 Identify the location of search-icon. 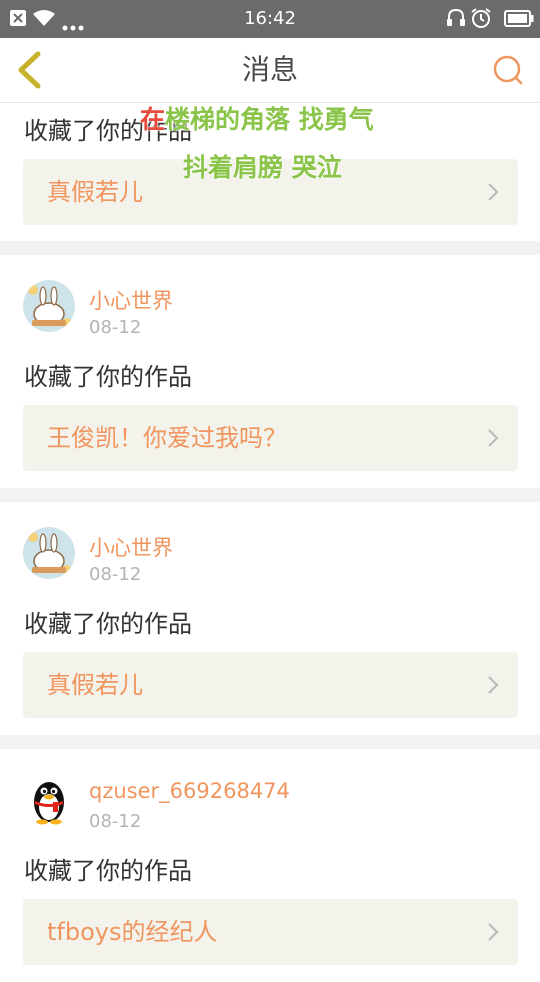
(508, 70).